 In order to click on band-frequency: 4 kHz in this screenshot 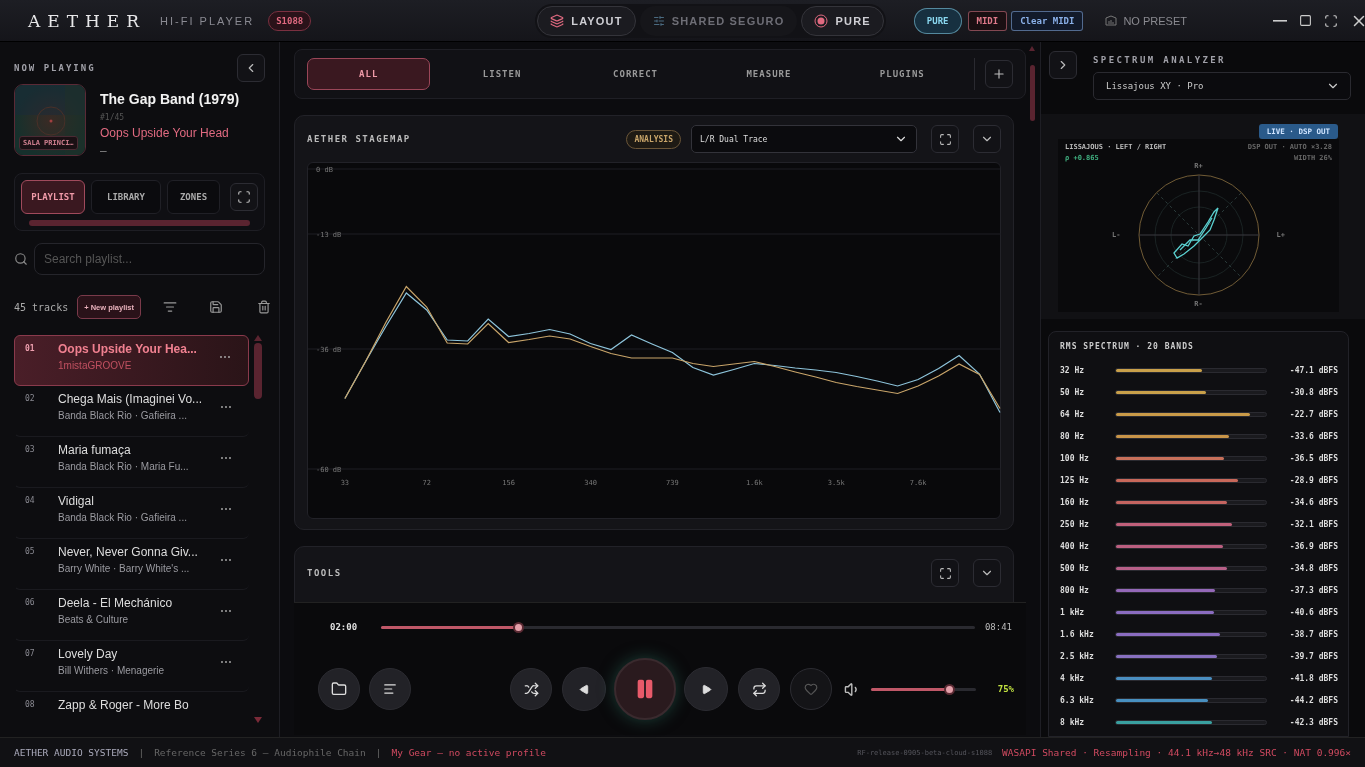, I will do `click(1073, 678)`.